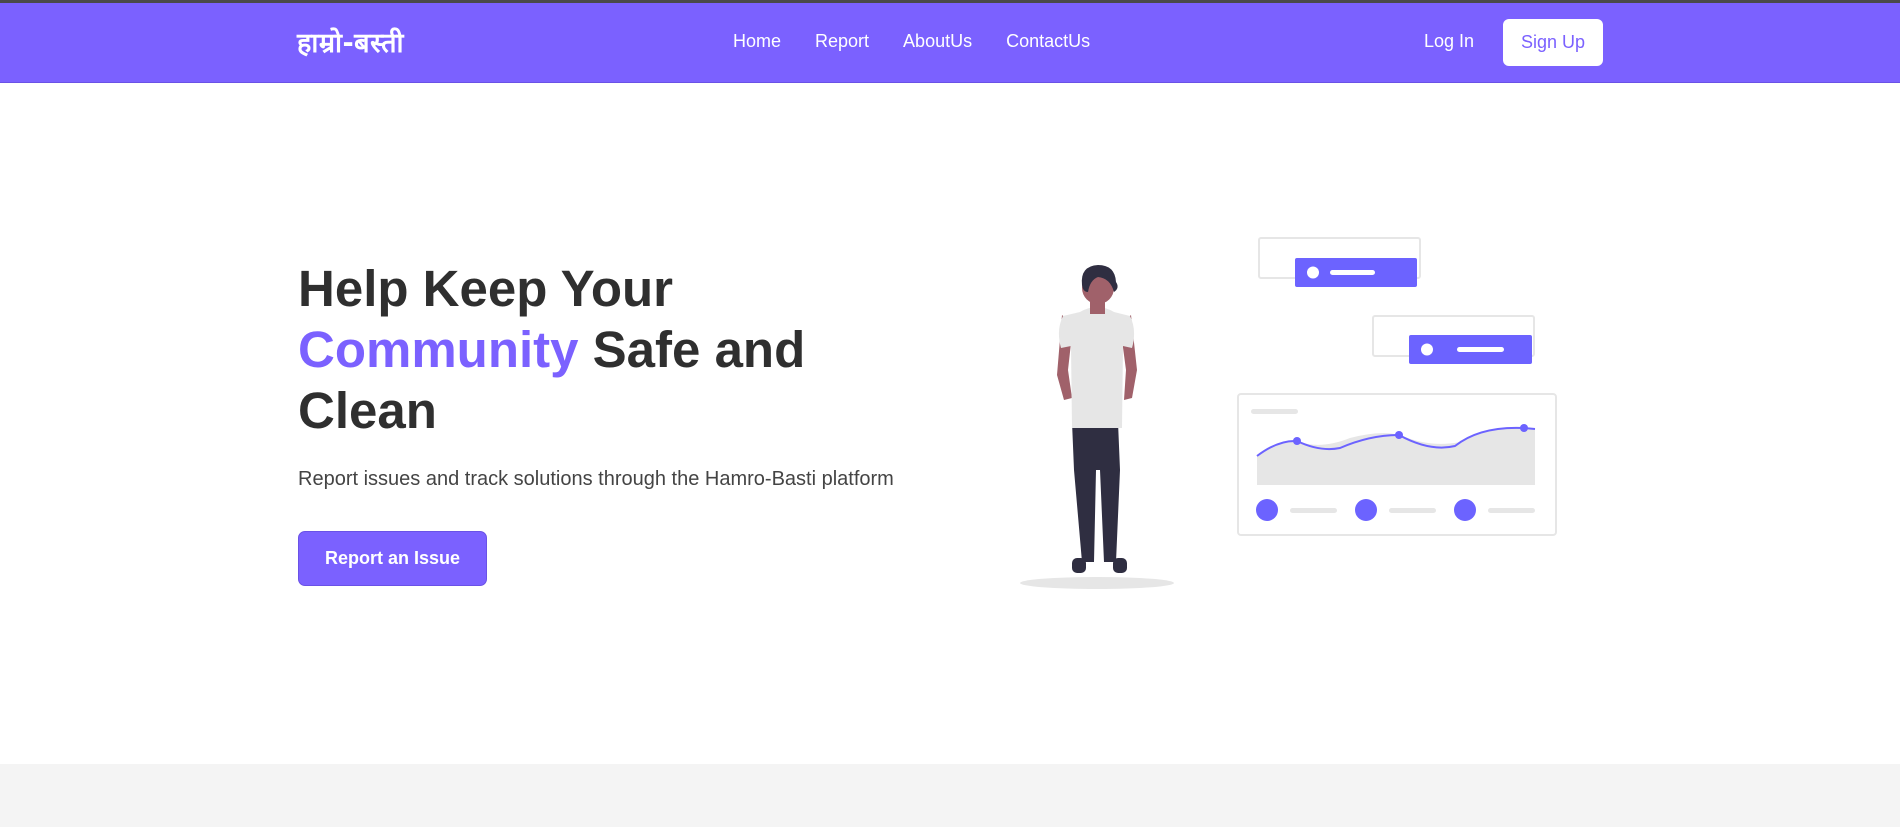  What do you see at coordinates (1096, 367) in the screenshot?
I see `person-shirt` at bounding box center [1096, 367].